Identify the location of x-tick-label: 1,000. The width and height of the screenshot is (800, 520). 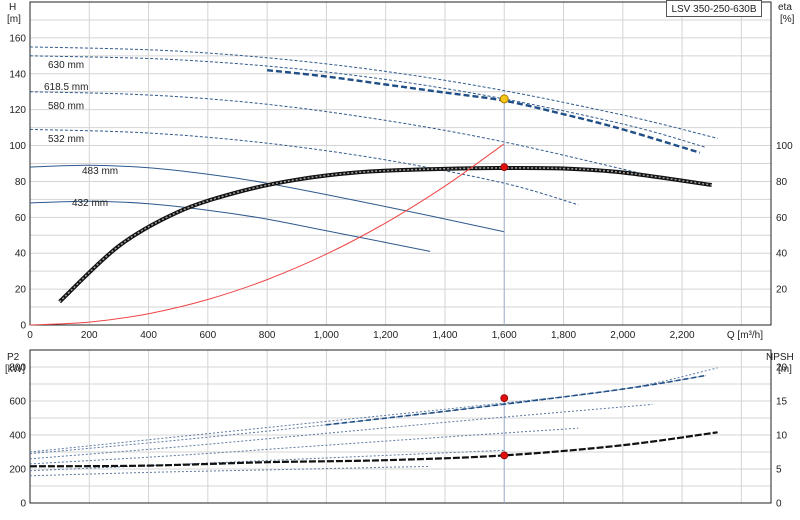
(326, 335).